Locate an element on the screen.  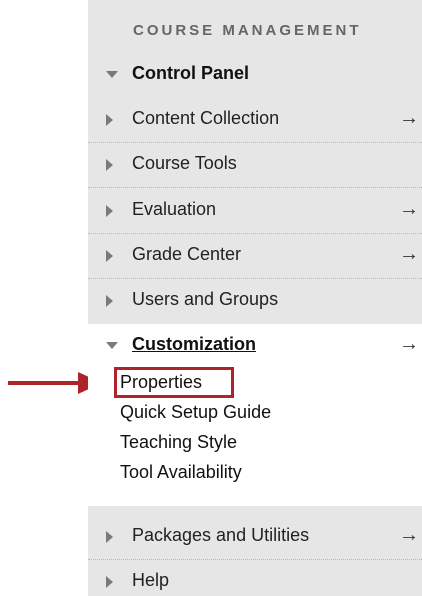
menu-item-evaluation: Evaluation → is located at coordinates (255, 211).